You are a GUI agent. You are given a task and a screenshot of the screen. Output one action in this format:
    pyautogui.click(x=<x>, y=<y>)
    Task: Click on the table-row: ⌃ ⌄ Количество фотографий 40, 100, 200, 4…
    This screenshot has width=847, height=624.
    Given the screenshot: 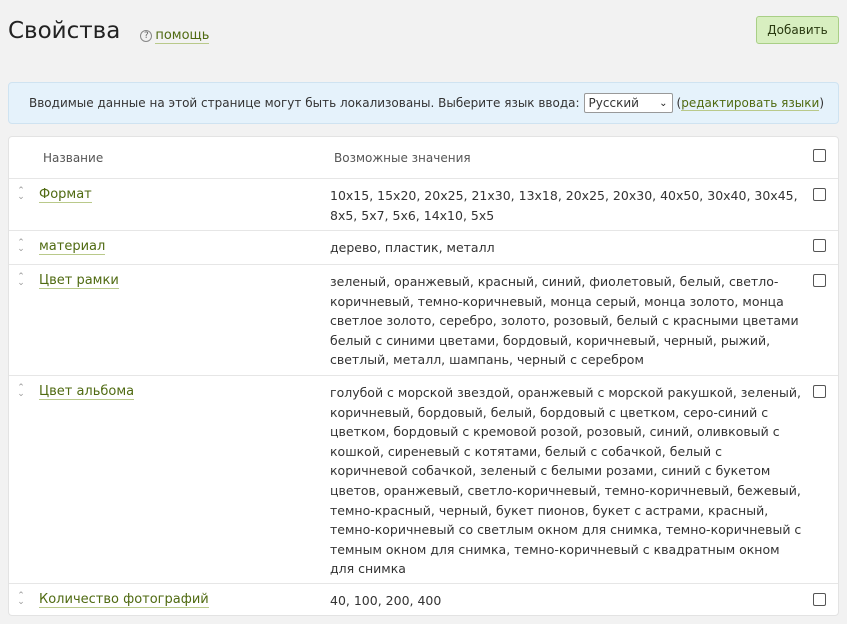 What is the action you would take?
    pyautogui.click(x=423, y=600)
    